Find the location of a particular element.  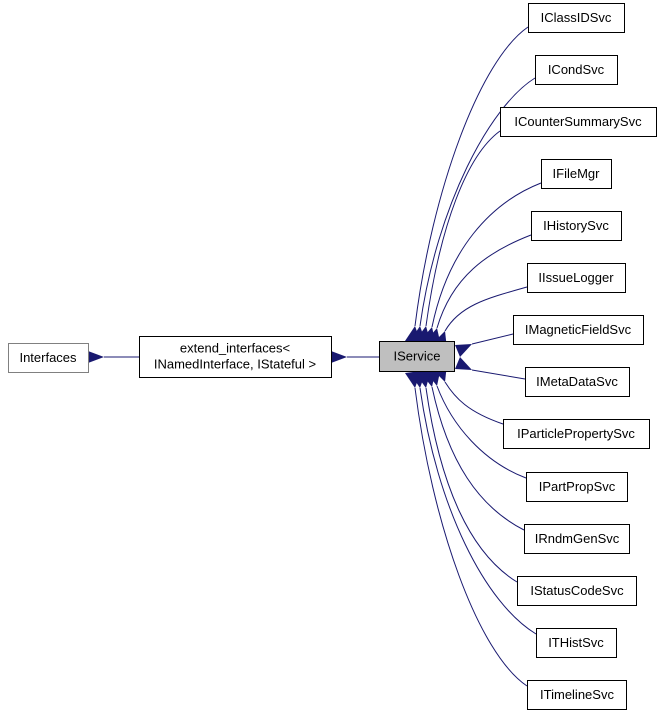

node-iservice-label: IService is located at coordinates (417, 355).